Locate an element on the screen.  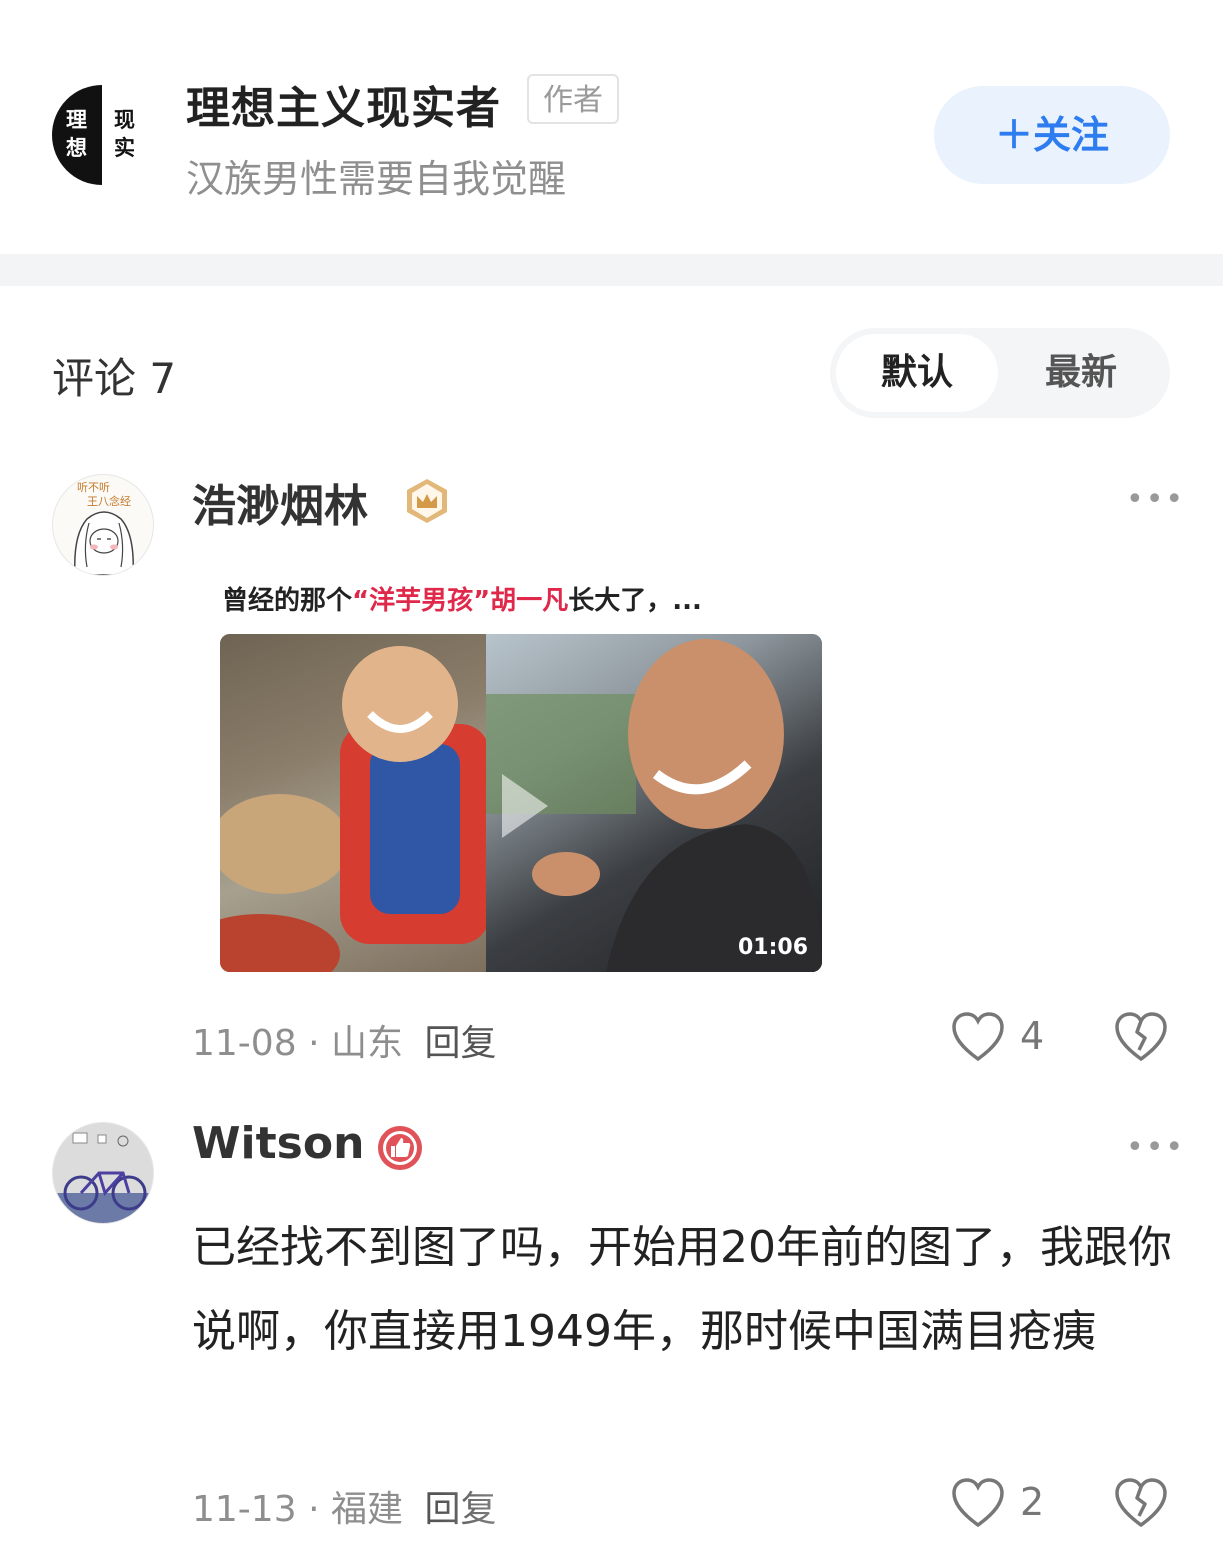
follow-button: ＋关注 is located at coordinates (1052, 135).